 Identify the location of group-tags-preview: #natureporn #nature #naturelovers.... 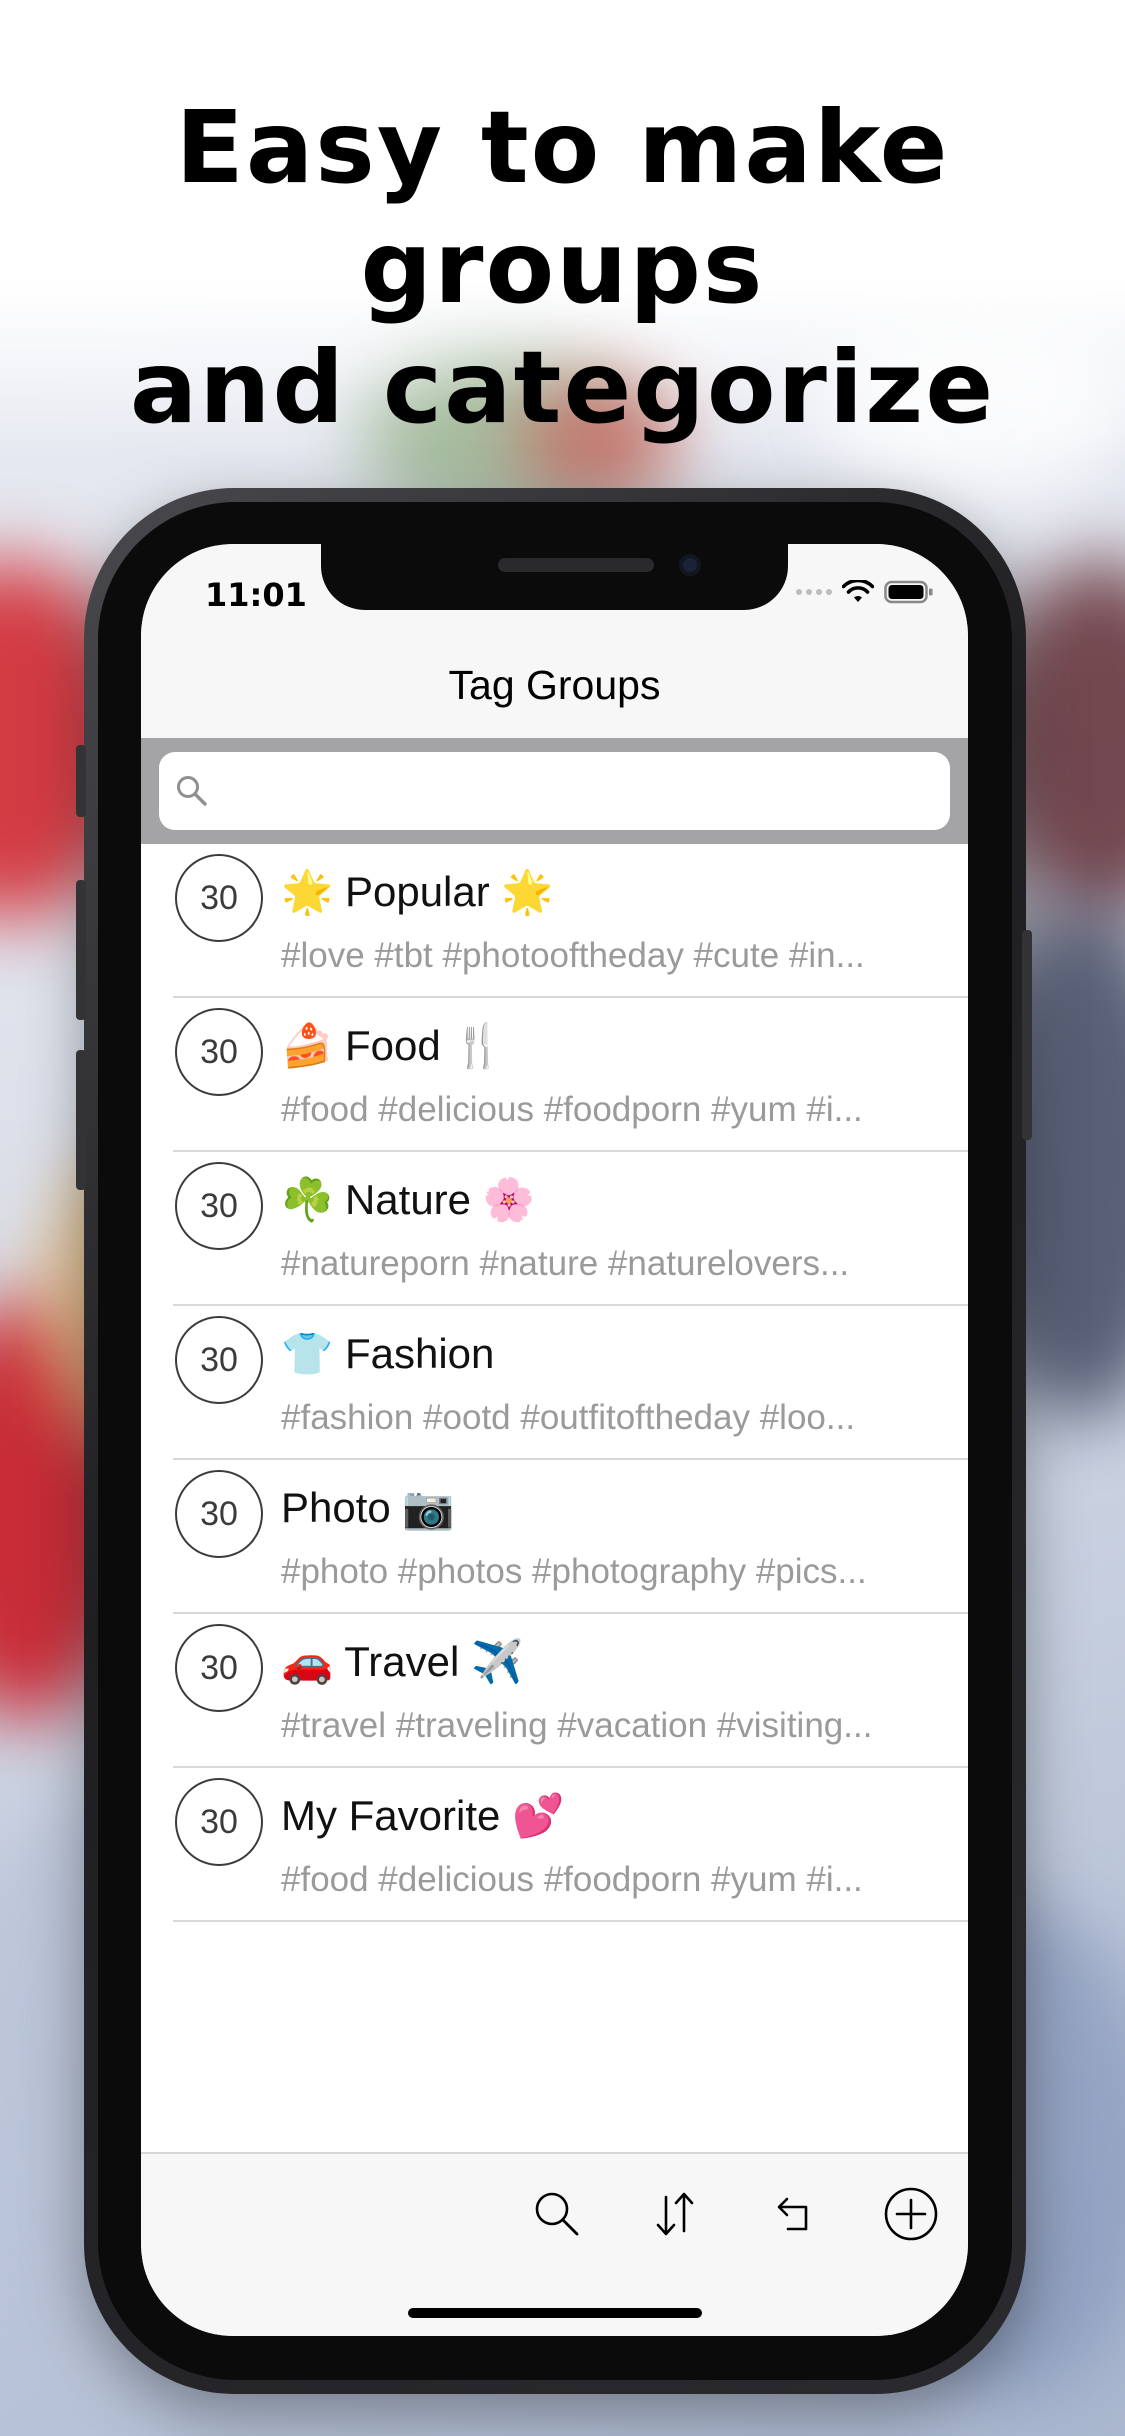
(565, 1263).